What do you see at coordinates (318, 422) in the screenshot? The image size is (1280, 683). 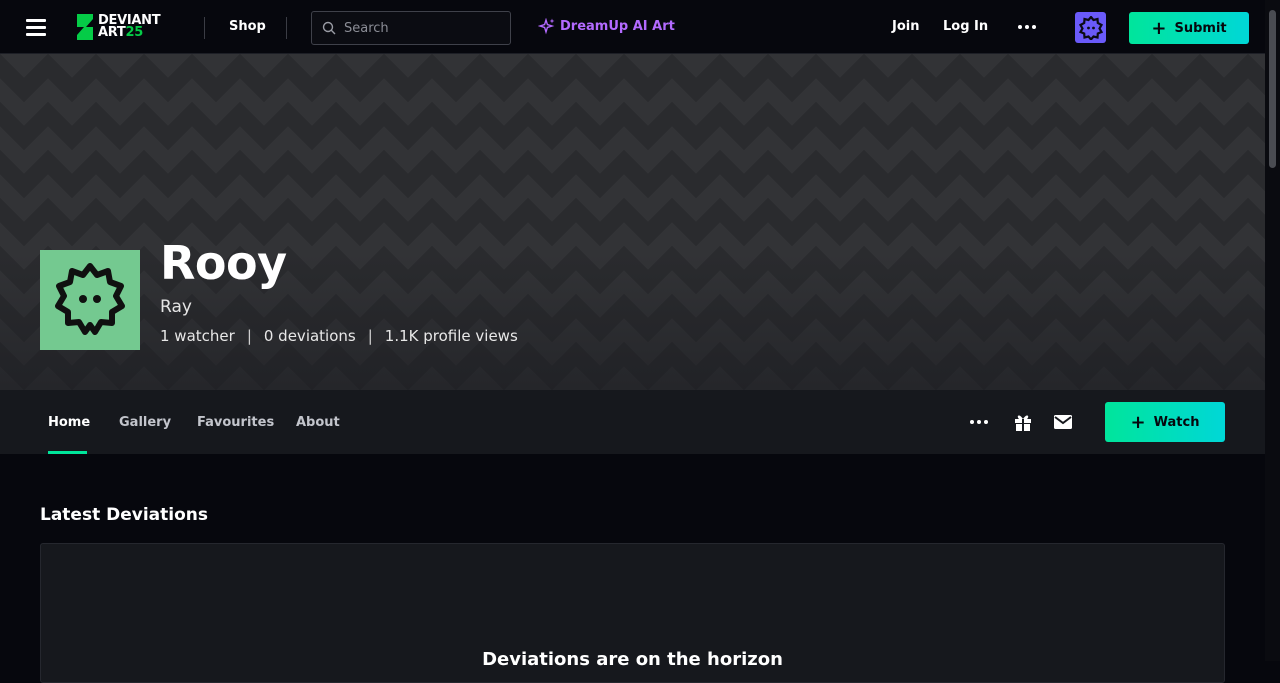 I see `tab-about: About` at bounding box center [318, 422].